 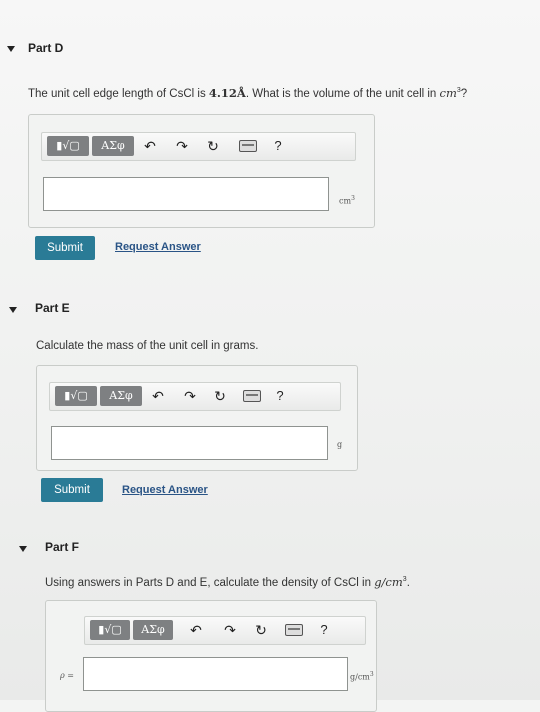 What do you see at coordinates (165, 490) in the screenshot?
I see `part-e-request-answer-link: Request Answer` at bounding box center [165, 490].